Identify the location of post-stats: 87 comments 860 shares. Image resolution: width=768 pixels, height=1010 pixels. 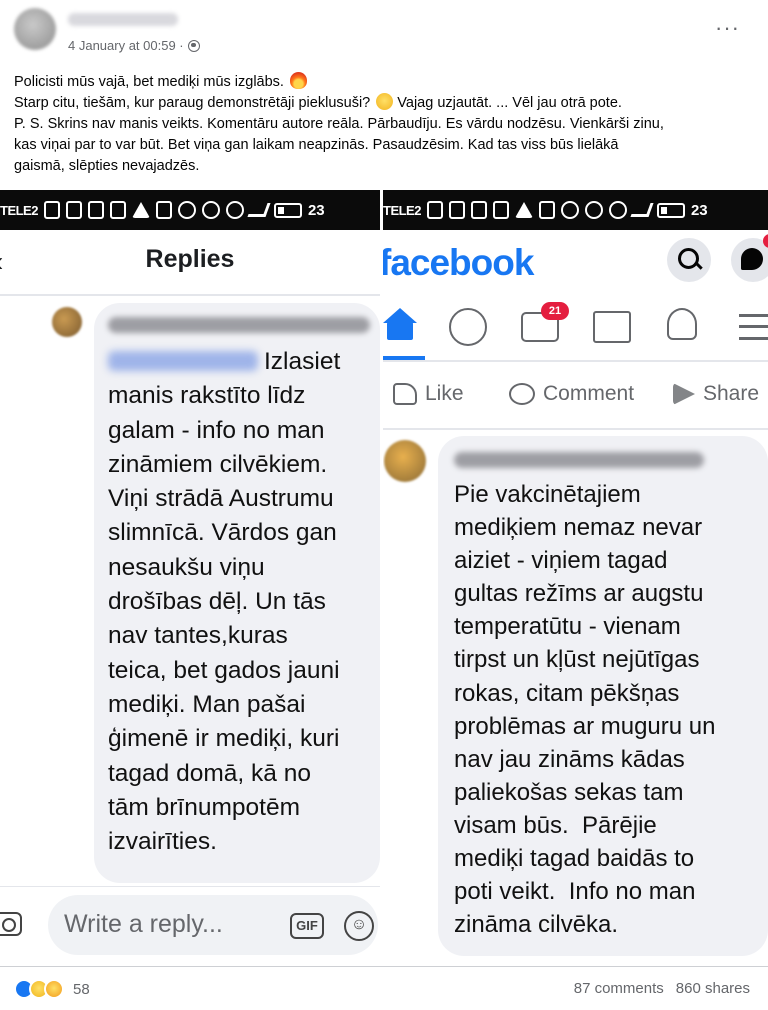
(662, 988).